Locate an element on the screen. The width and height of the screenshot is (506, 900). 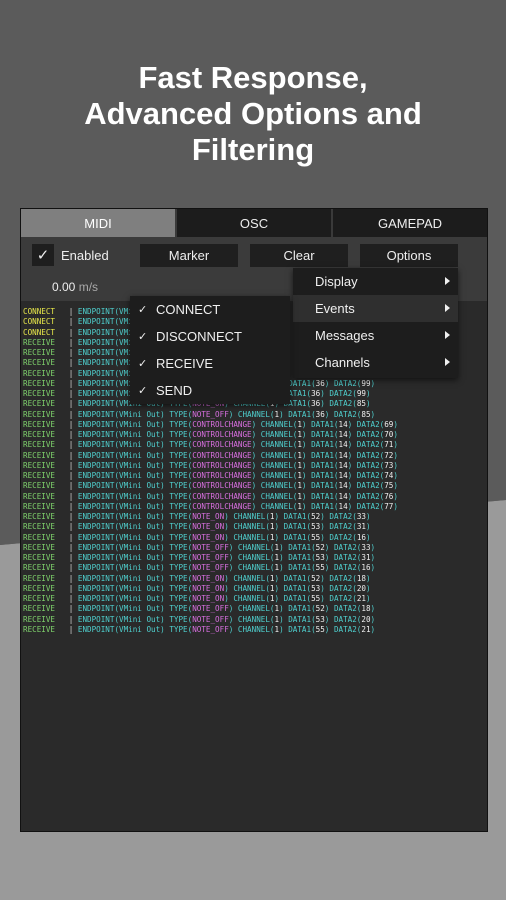
menu-item-events: Events is located at coordinates (375, 308).